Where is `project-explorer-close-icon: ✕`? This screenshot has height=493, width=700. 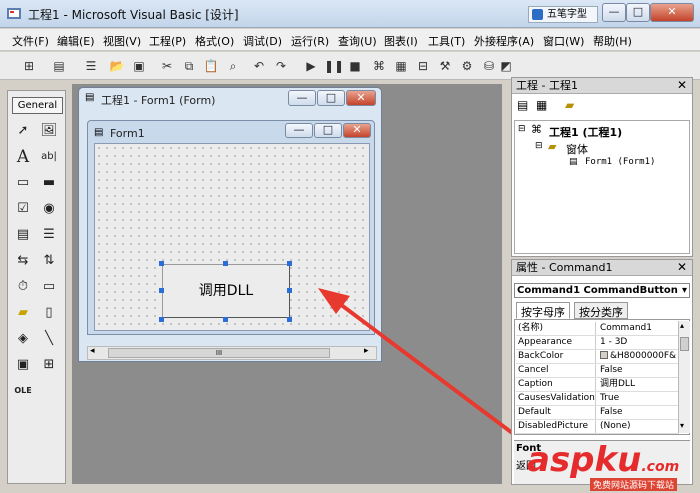
project-explorer-close-icon: ✕ is located at coordinates (682, 85).